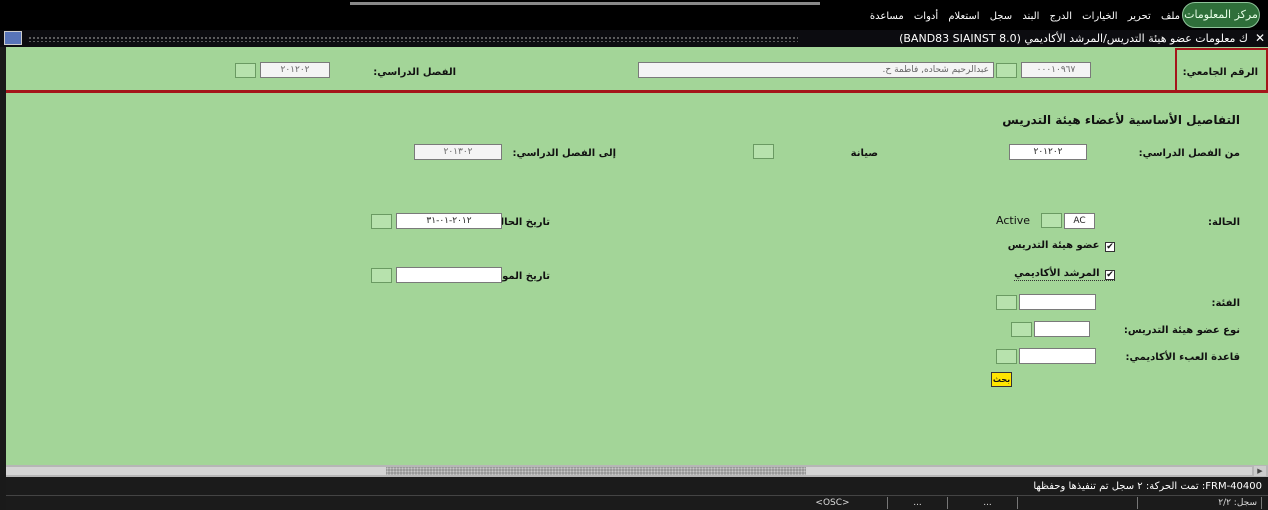 The width and height of the screenshot is (1268, 510). What do you see at coordinates (596, 471) in the screenshot?
I see `scrollbar-thumb` at bounding box center [596, 471].